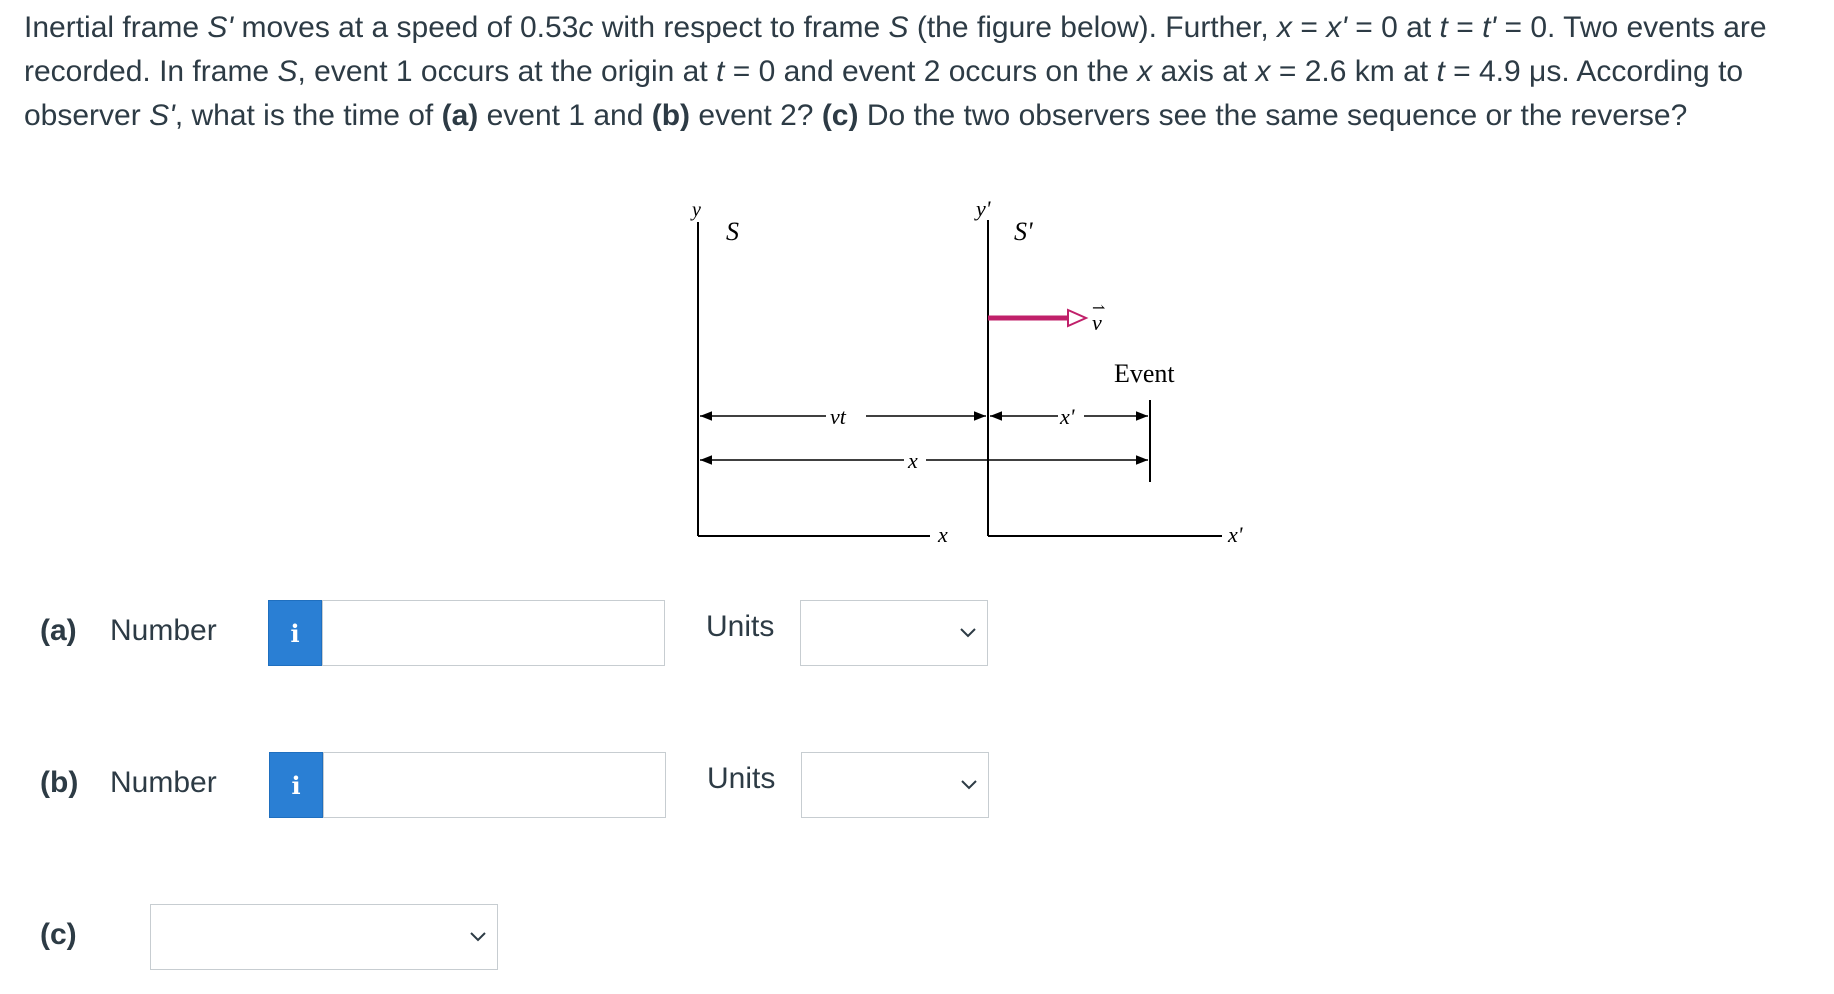  I want to click on part-b-number-label: Number, so click(163, 782).